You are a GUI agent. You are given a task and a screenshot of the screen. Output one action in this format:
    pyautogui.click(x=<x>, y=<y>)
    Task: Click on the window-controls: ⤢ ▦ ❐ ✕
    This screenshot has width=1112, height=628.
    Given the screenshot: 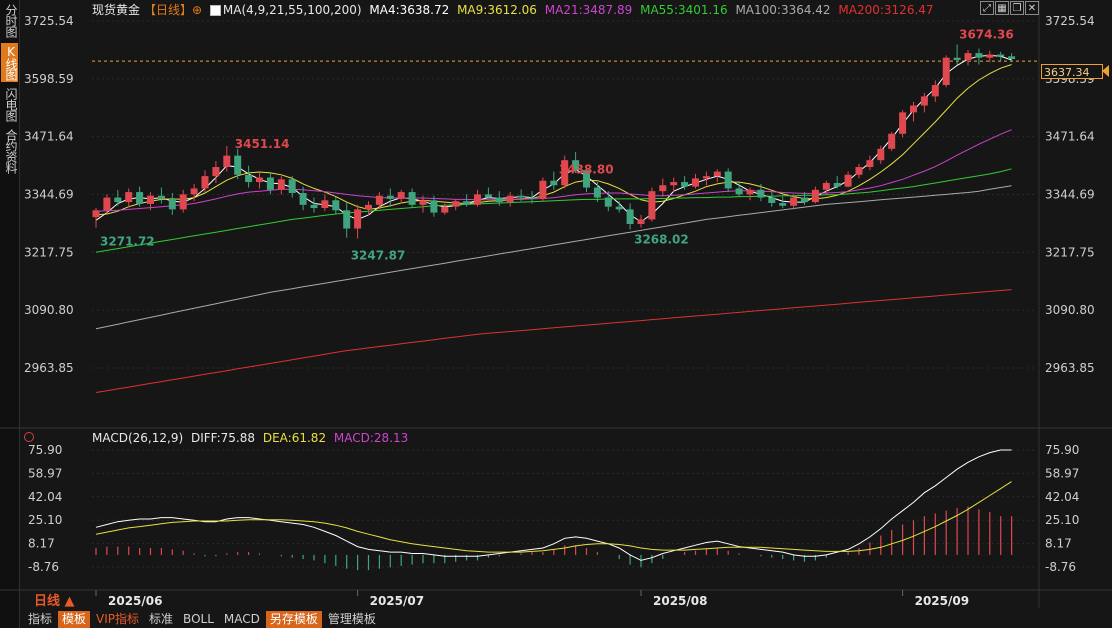 What is the action you would take?
    pyautogui.click(x=1010, y=9)
    